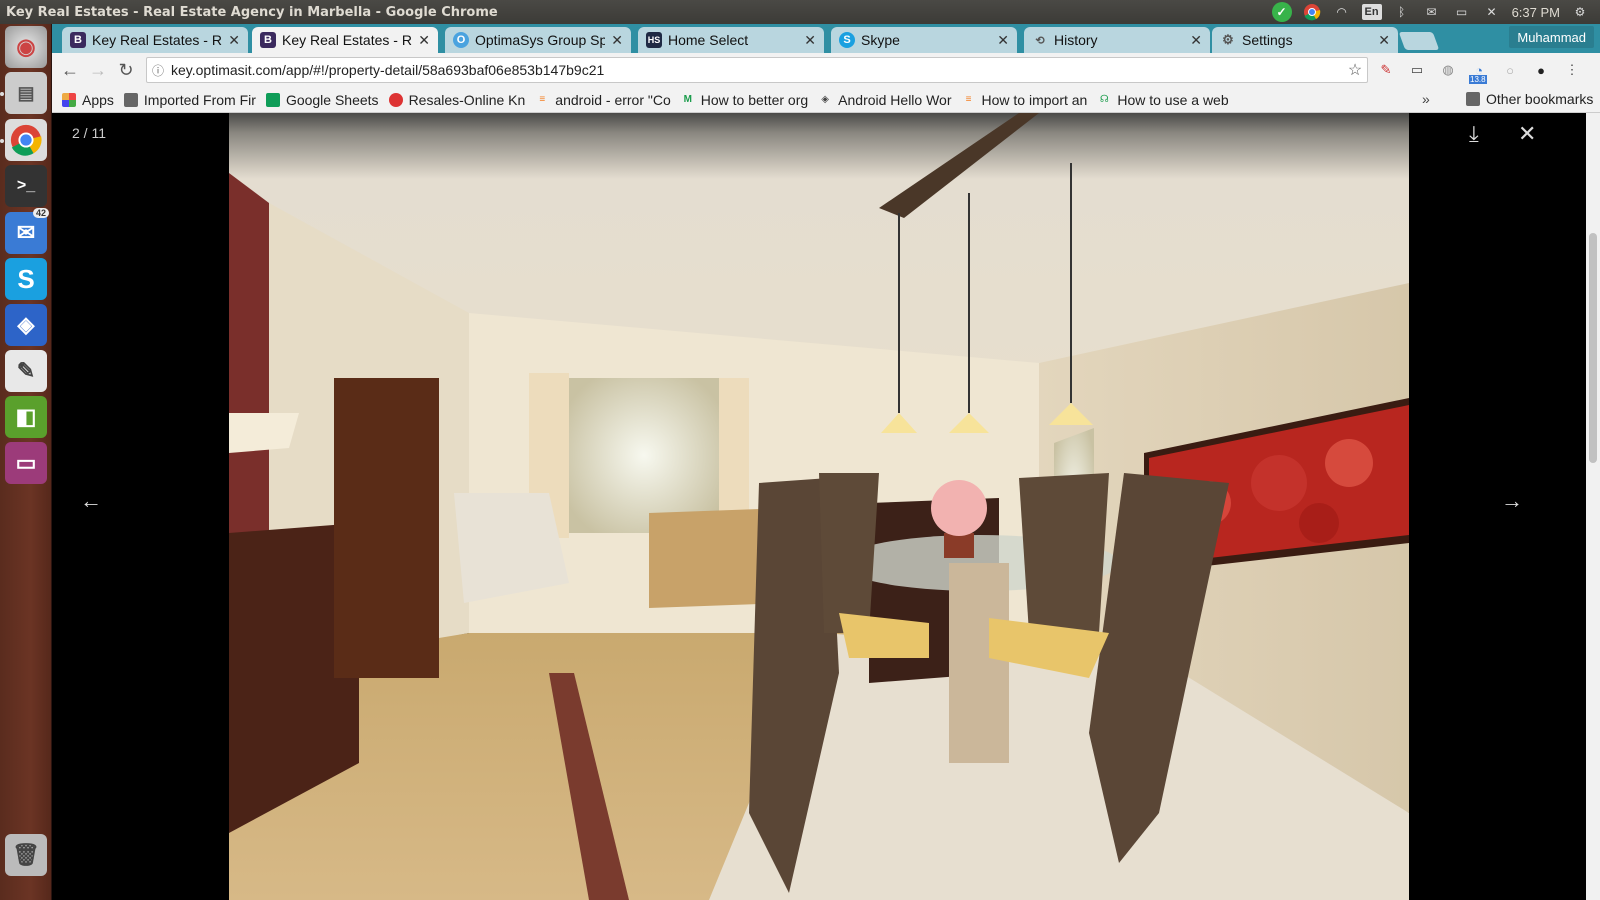 The image size is (1600, 900). I want to click on bookmark-how-to-use: ☊ How to use a web, so click(1163, 100).